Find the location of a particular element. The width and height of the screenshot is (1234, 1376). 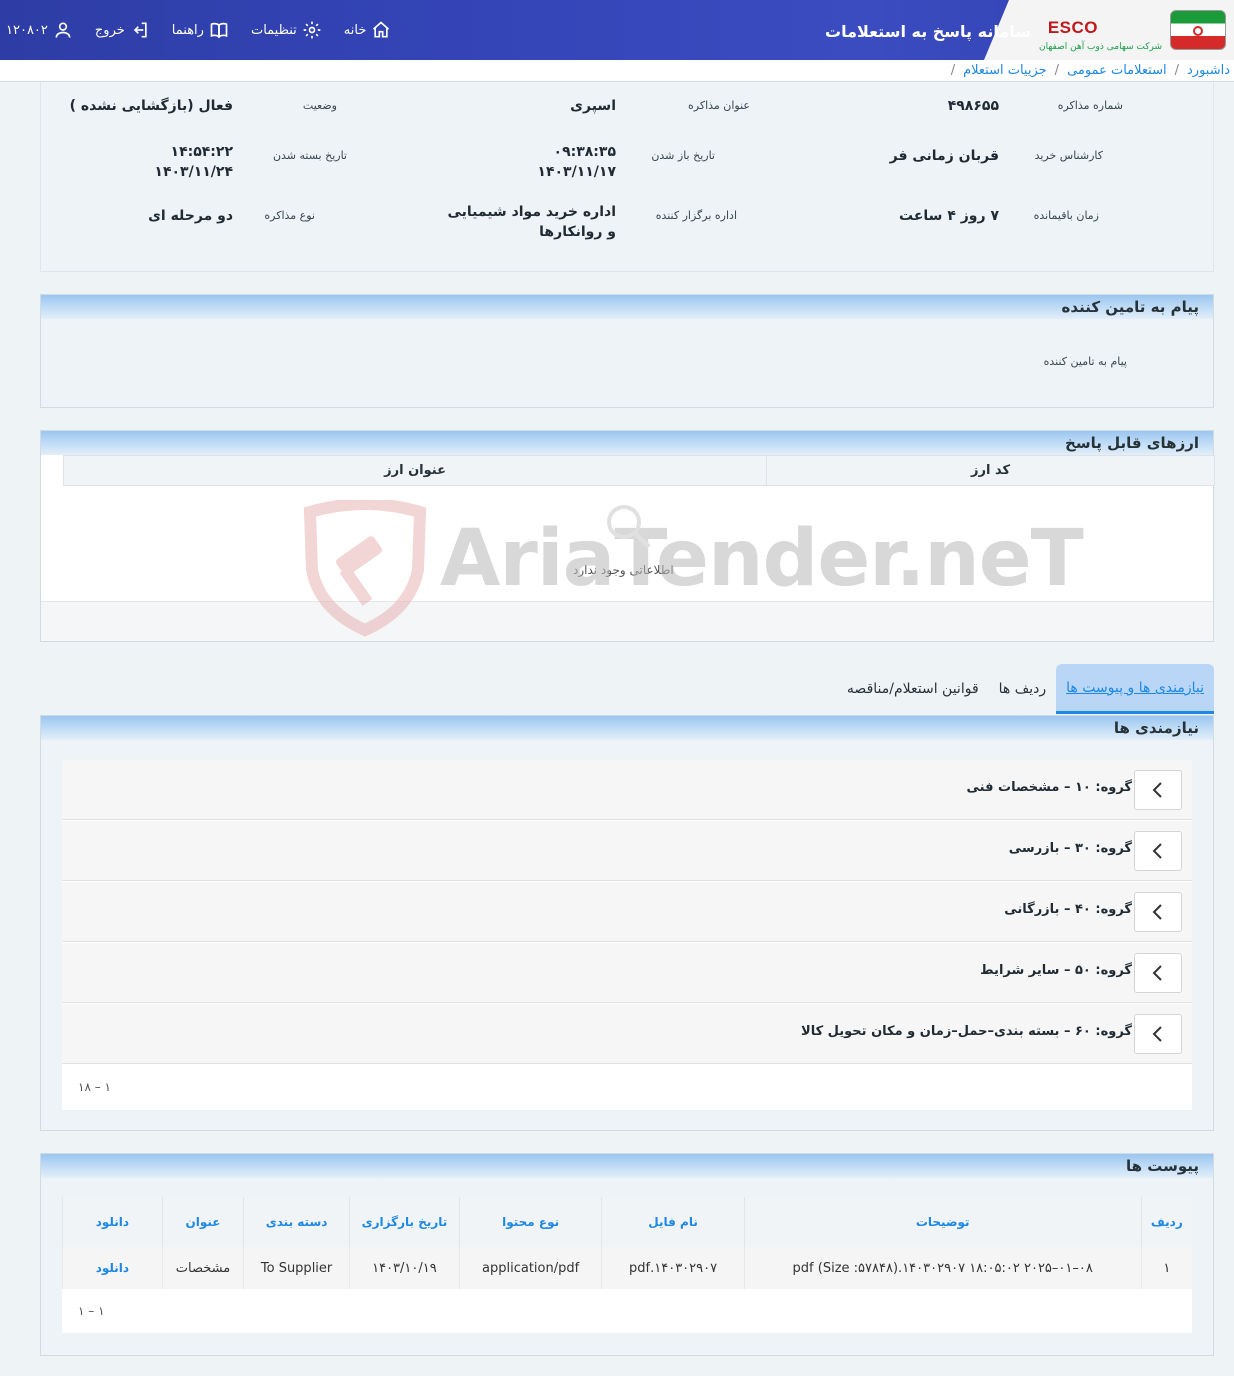

close-date-label: تاریخ بسته شدن is located at coordinates (309, 155).